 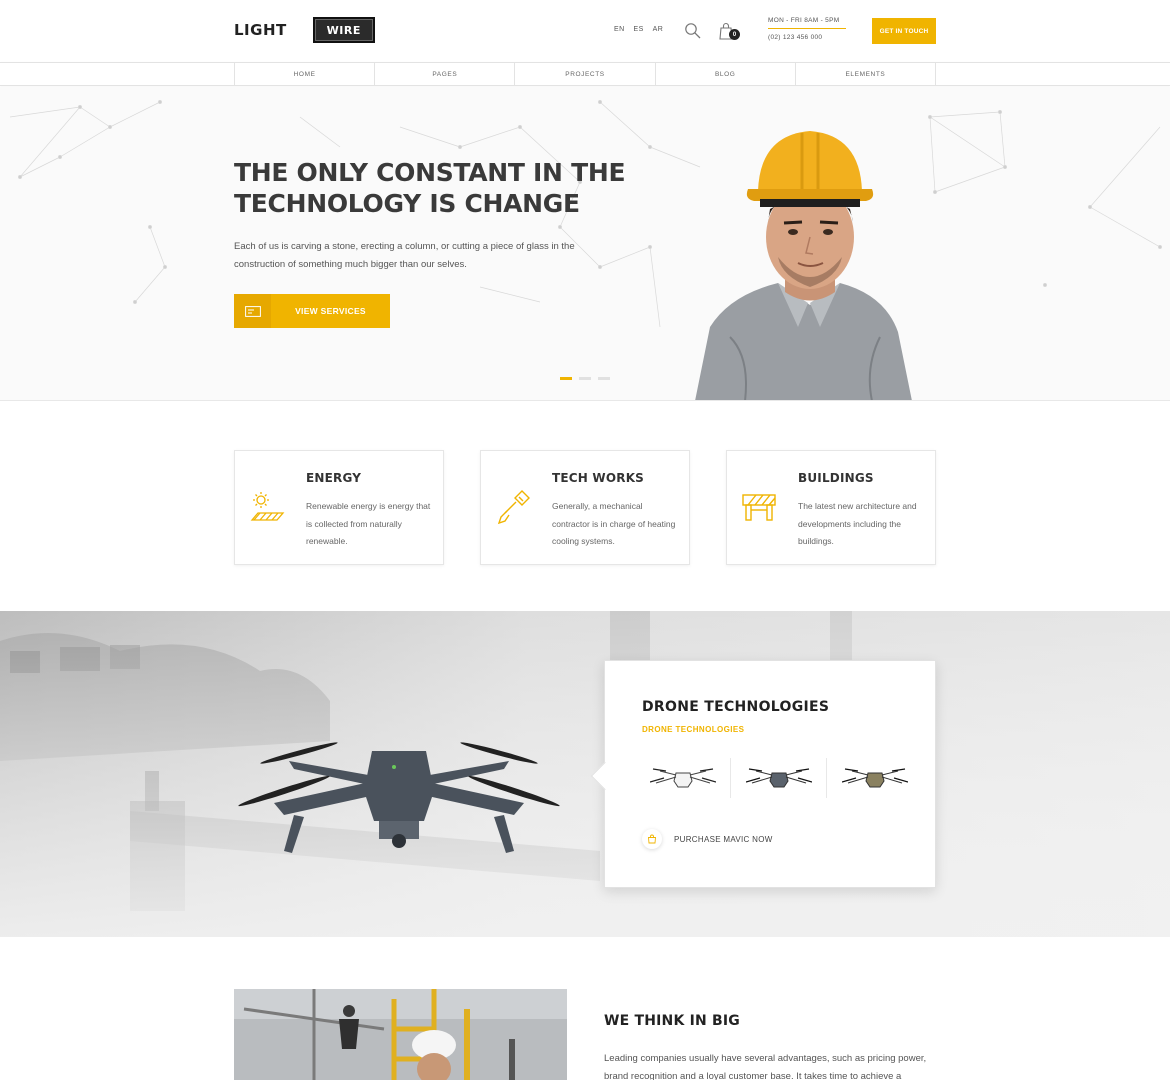 What do you see at coordinates (330, 311) in the screenshot?
I see `view-services-label: VIEW SERVICES` at bounding box center [330, 311].